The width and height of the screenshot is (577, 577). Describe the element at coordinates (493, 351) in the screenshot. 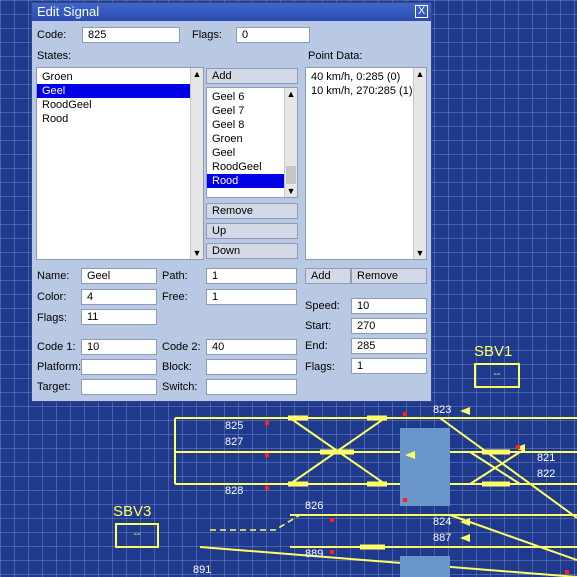

I see `signal-label-sbv1: SBV1` at that location.